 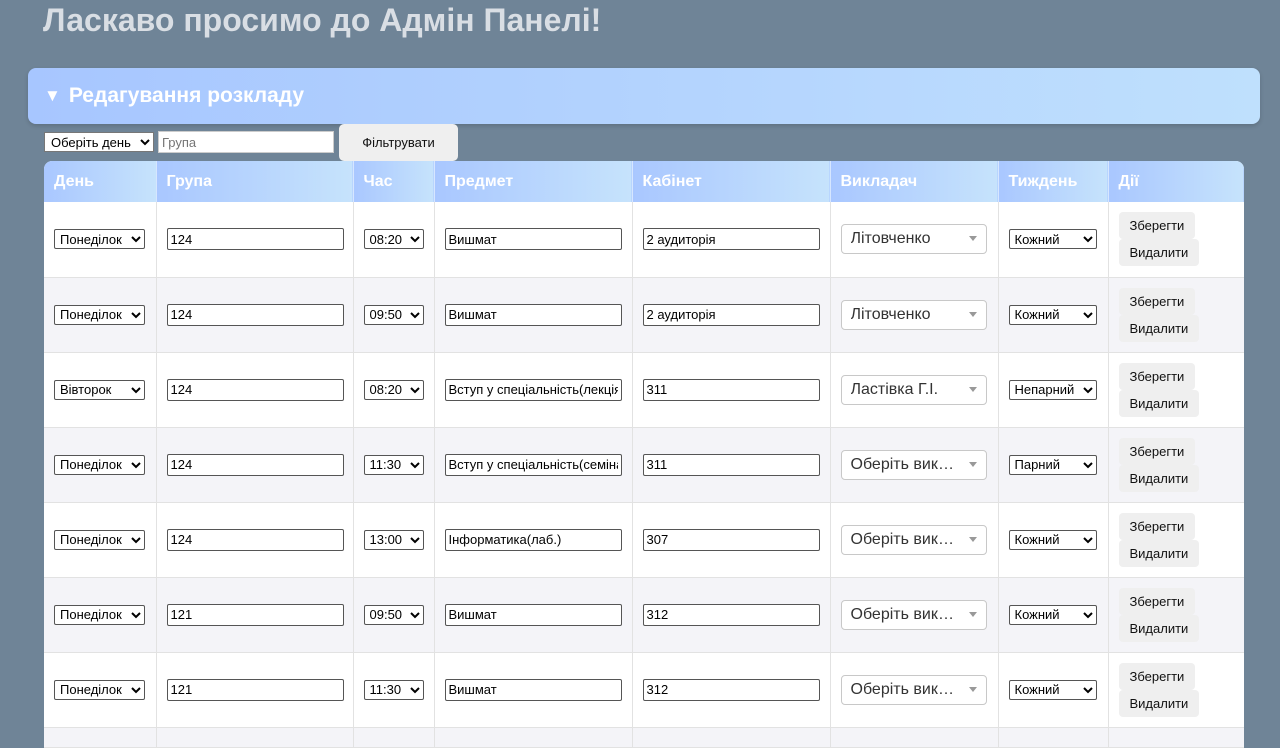 I want to click on col-header-room: Кабінет, so click(x=731, y=181).